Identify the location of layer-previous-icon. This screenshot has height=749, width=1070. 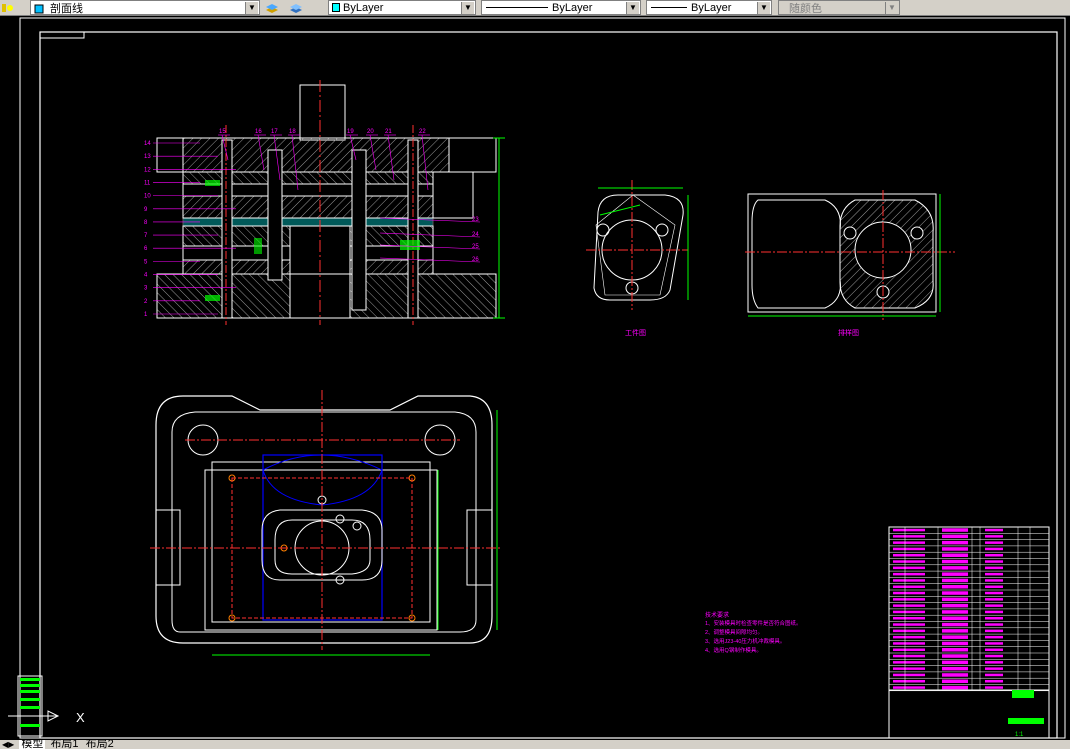
(296, 7).